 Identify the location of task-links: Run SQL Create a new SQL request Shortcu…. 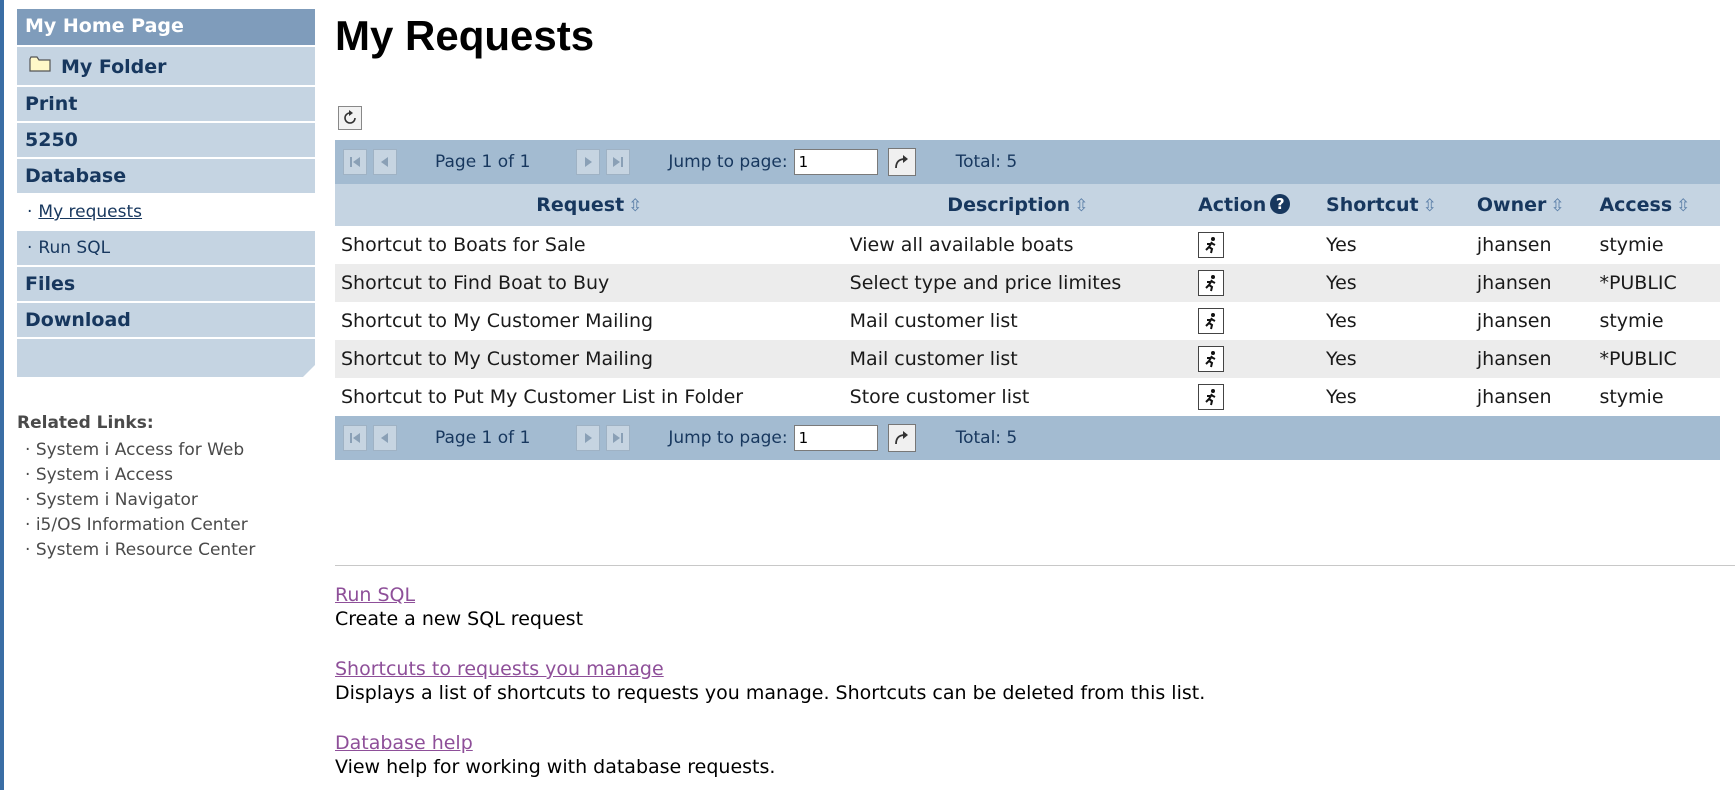
(770, 694).